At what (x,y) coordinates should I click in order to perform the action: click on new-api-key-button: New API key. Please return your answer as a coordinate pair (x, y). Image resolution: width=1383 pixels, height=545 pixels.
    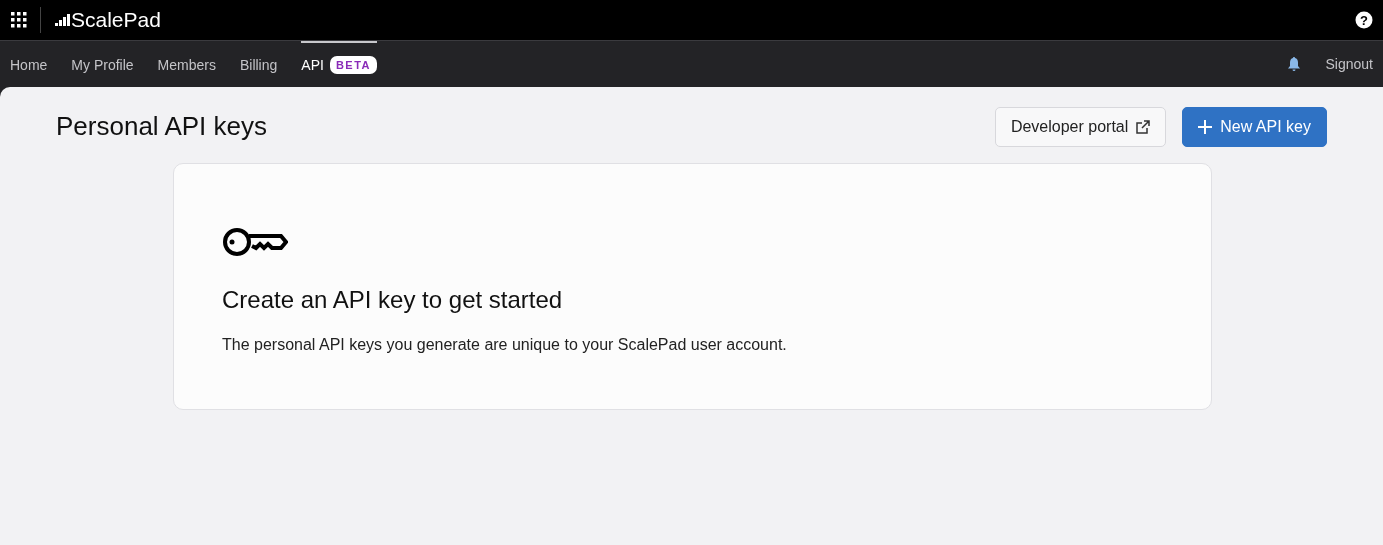
    Looking at the image, I should click on (1254, 127).